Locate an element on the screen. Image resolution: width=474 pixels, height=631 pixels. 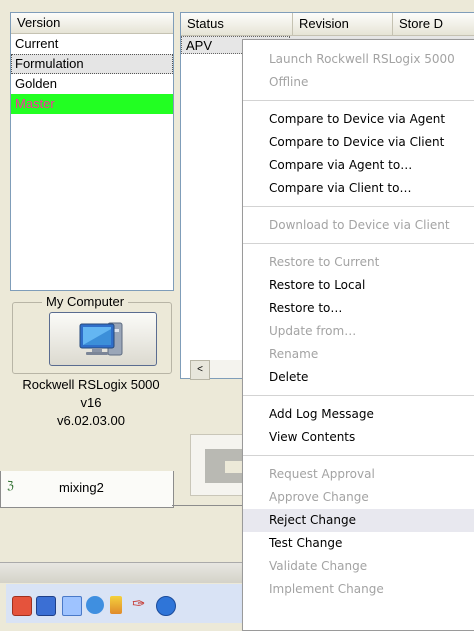
version-item-master: Master is located at coordinates (92, 104).